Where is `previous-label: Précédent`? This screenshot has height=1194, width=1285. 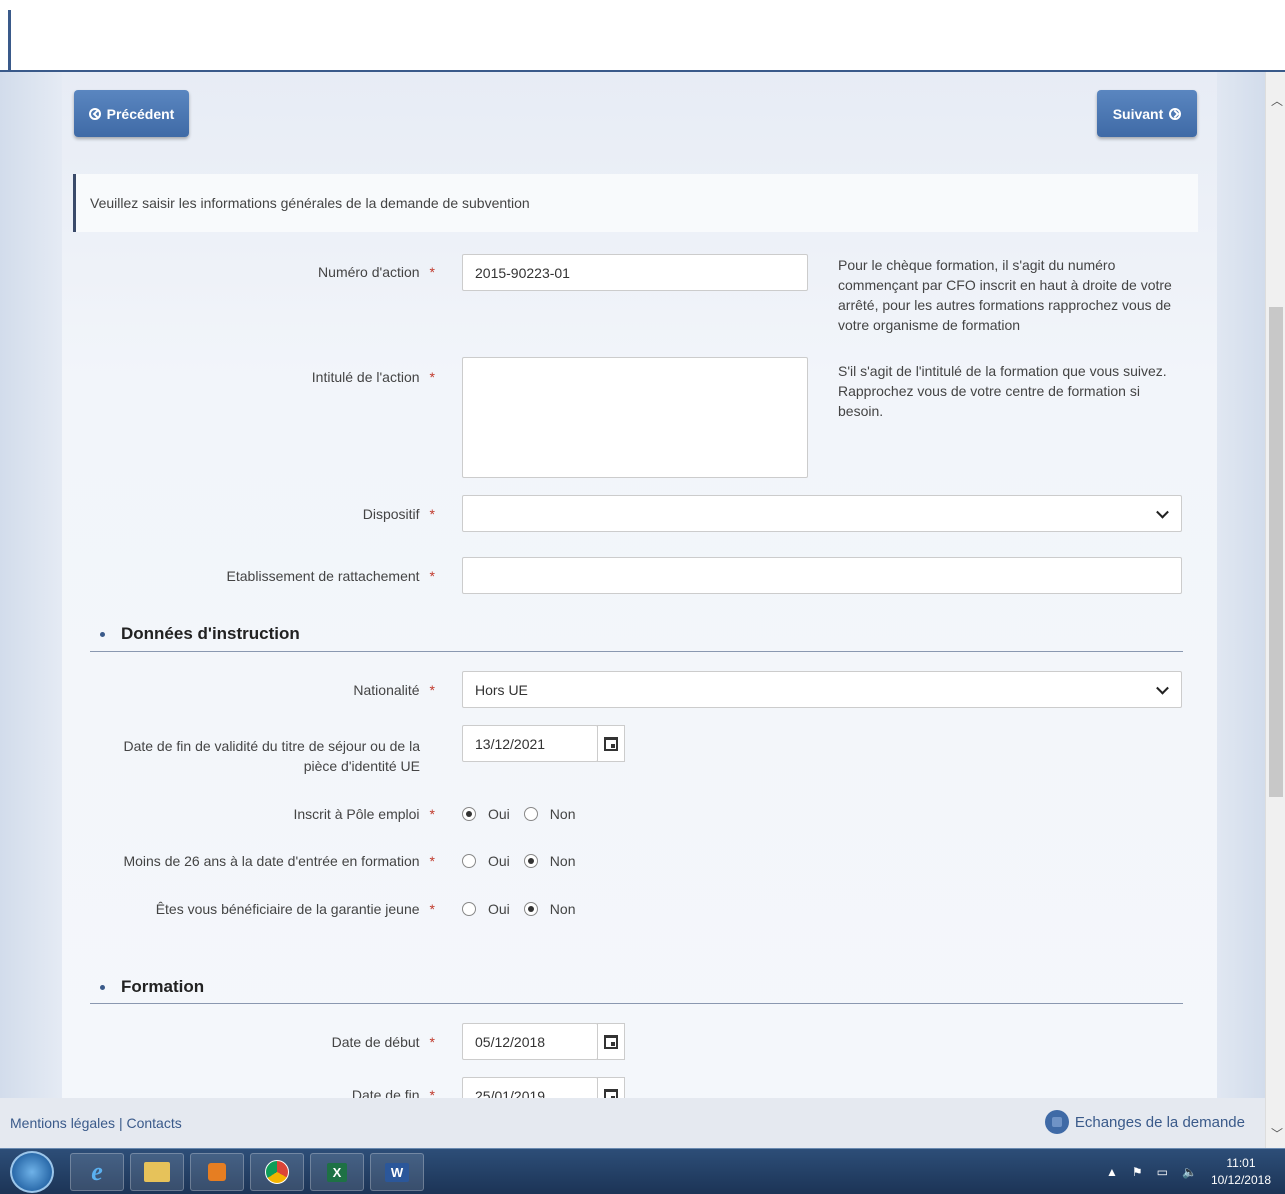 previous-label: Précédent is located at coordinates (140, 113).